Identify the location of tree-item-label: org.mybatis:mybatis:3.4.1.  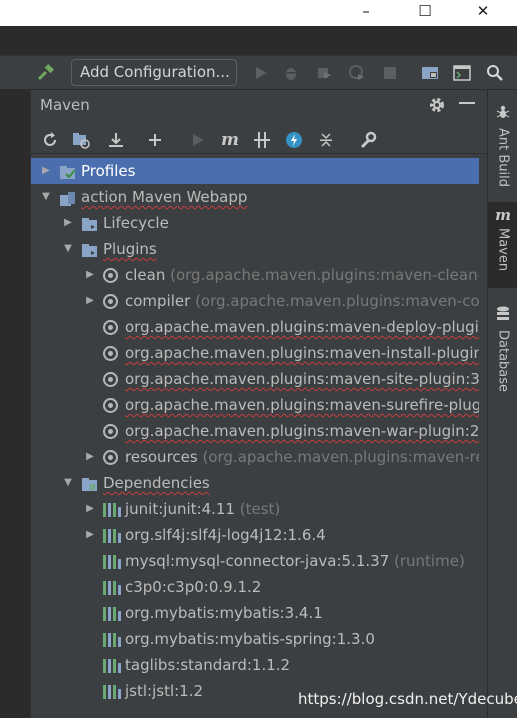
(224, 613).